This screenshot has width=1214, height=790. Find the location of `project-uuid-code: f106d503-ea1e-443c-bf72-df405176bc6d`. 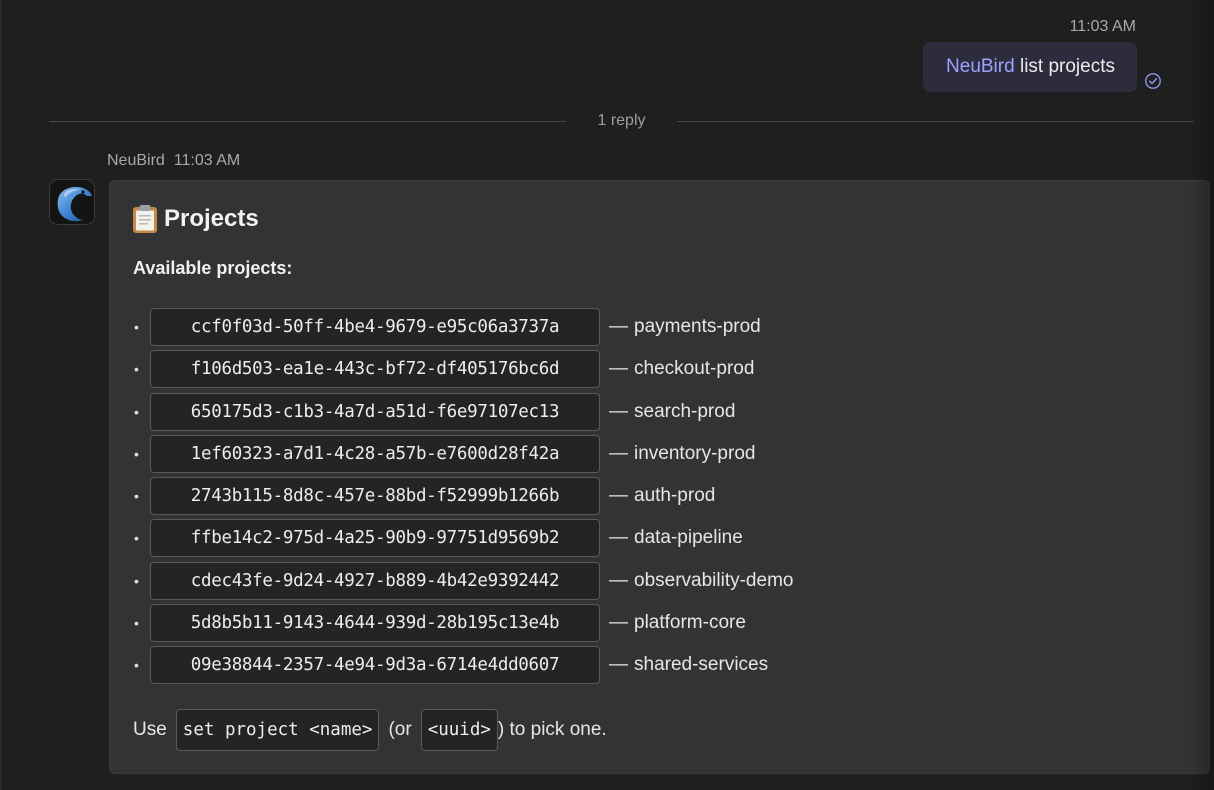

project-uuid-code: f106d503-ea1e-443c-bf72-df405176bc6d is located at coordinates (375, 369).